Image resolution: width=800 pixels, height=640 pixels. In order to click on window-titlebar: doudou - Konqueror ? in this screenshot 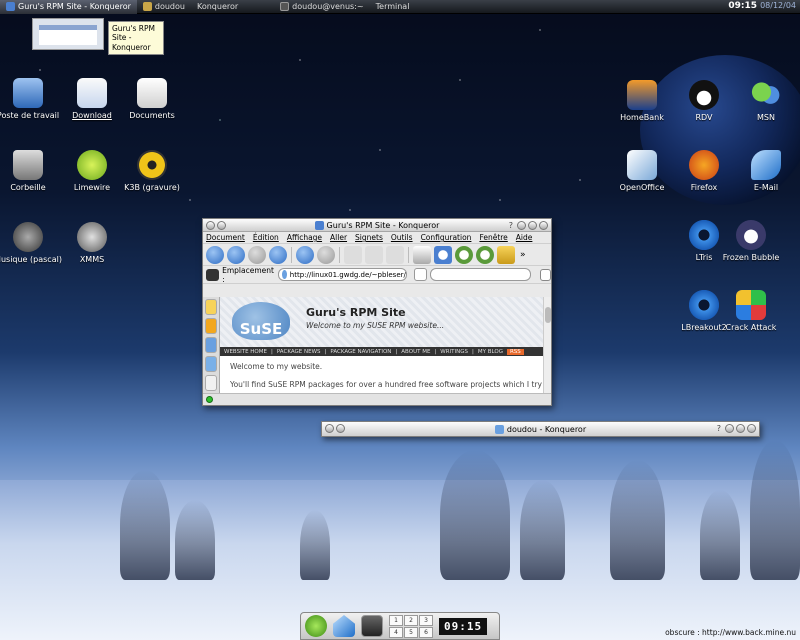, I will do `click(540, 429)`.